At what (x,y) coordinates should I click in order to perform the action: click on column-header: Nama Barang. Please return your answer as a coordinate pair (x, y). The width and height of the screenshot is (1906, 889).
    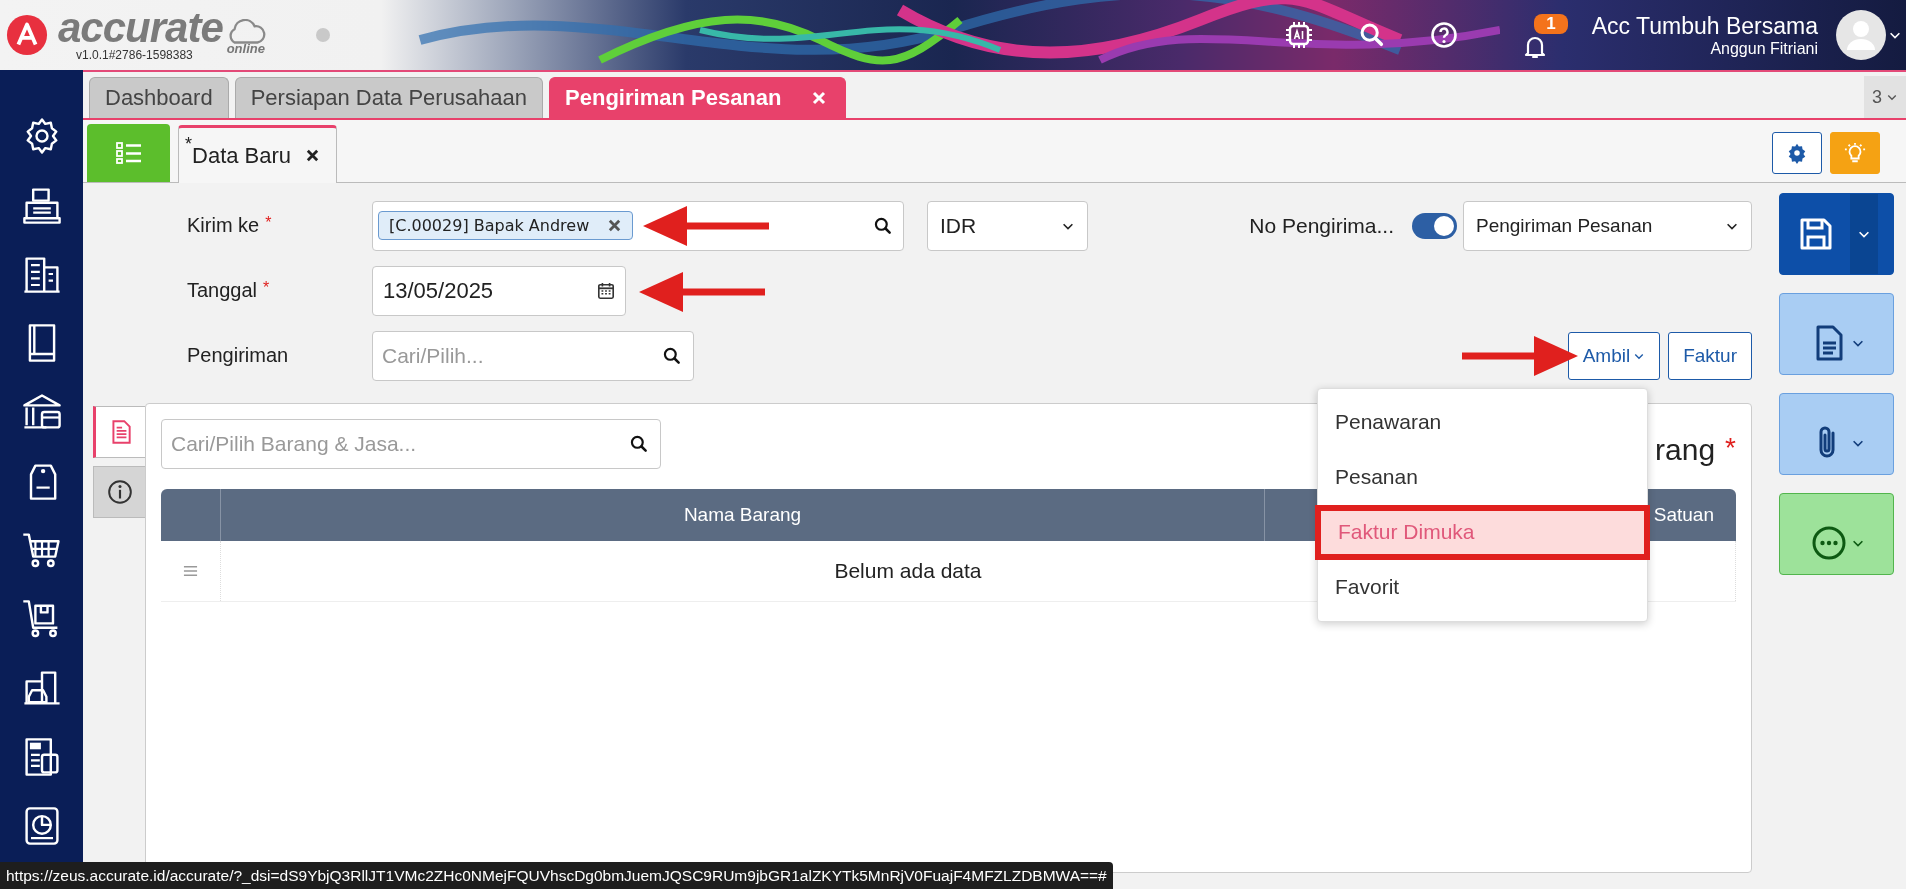
    Looking at the image, I should click on (743, 515).